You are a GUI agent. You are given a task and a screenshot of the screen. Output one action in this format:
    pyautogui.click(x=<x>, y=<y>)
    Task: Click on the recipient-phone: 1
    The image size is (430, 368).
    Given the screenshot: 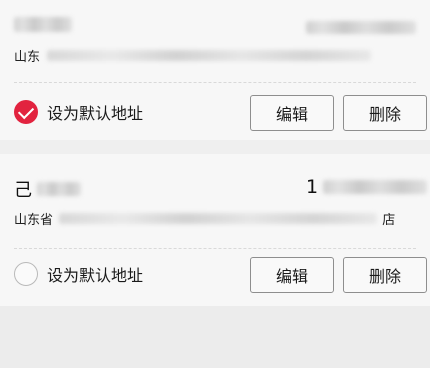 What is the action you would take?
    pyautogui.click(x=367, y=187)
    